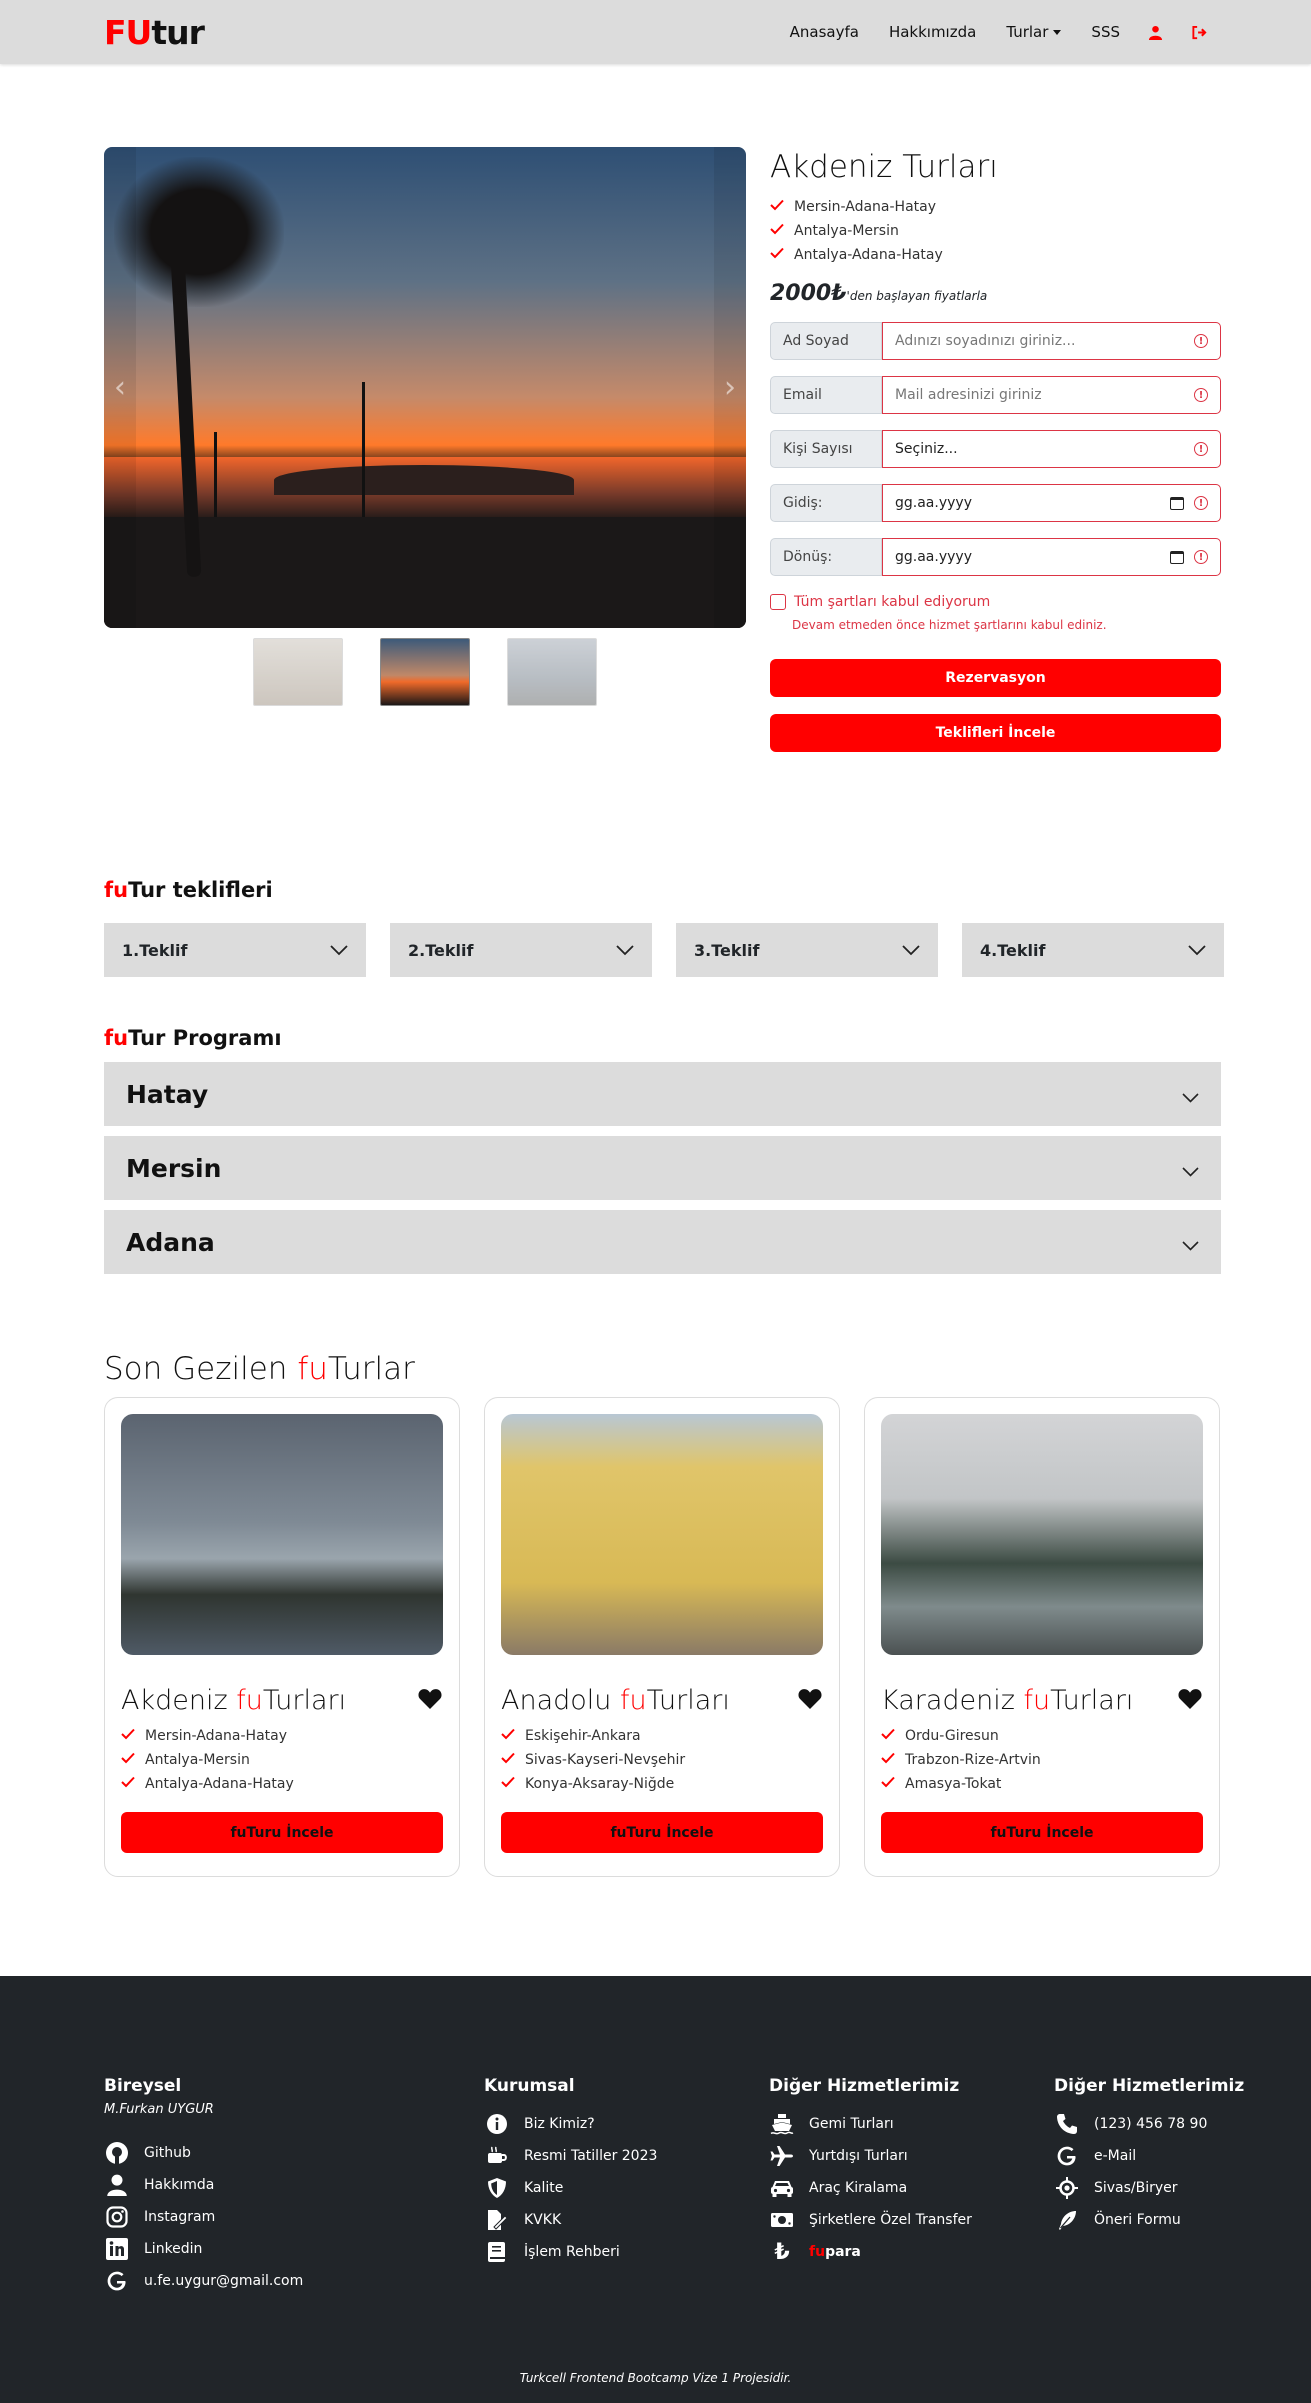  I want to click on route-label: Antalya-Adana-Hatay, so click(868, 255).